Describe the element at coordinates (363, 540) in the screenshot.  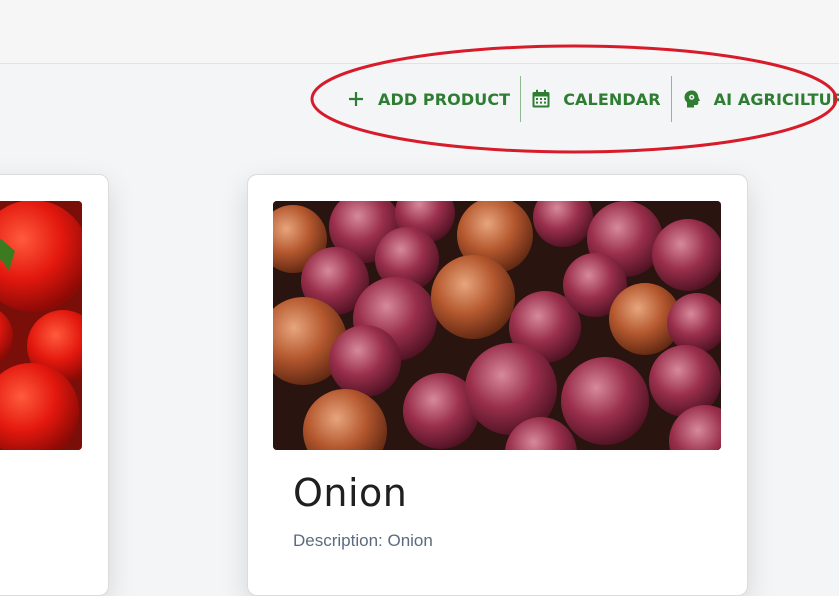
I see `product-description: Description: Onion` at that location.